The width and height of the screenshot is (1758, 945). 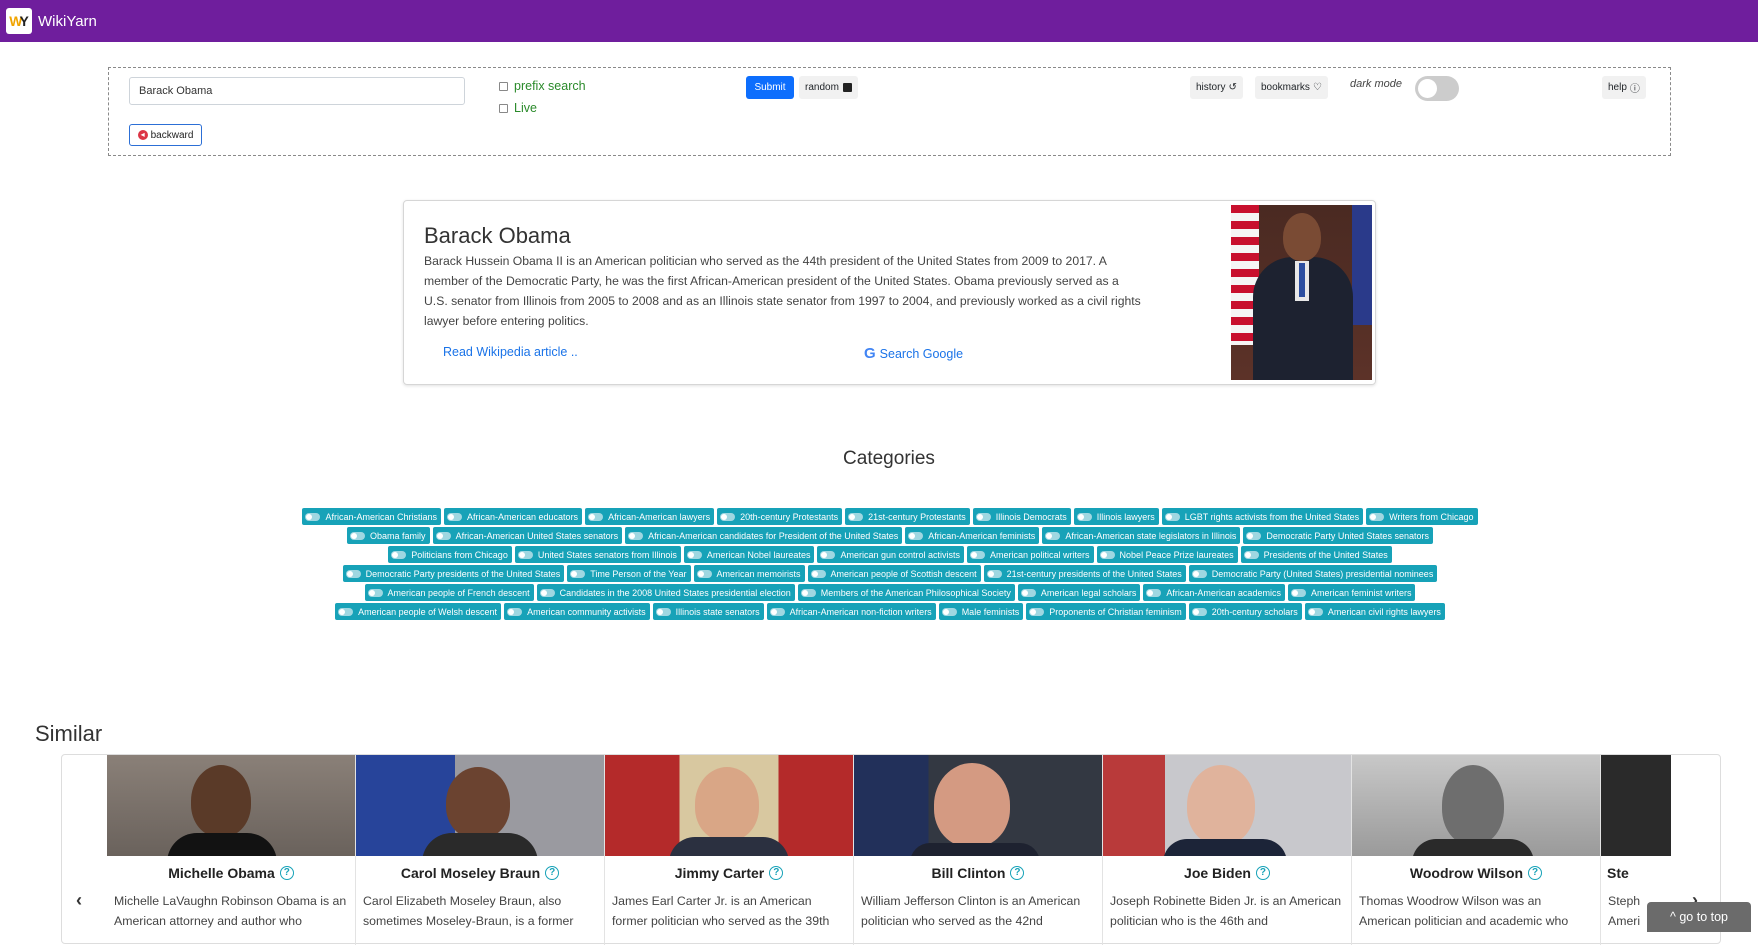 I want to click on similar-name-row: Bill Clinton?, so click(x=978, y=873).